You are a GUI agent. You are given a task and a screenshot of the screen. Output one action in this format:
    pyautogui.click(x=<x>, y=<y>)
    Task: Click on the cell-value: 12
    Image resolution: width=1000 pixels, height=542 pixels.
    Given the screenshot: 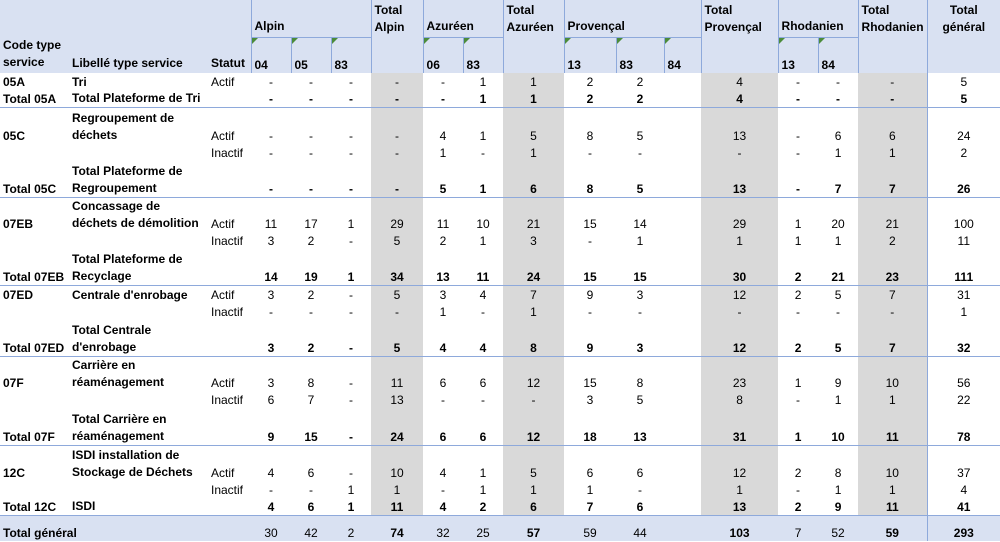 What is the action you would take?
    pyautogui.click(x=740, y=294)
    